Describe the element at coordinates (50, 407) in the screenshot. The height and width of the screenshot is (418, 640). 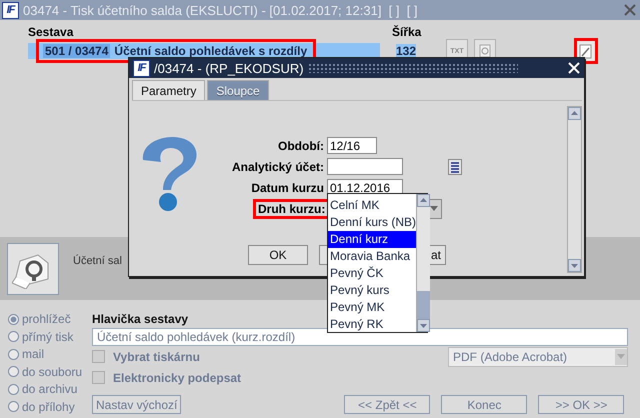
I see `output-radio: do přílohy` at that location.